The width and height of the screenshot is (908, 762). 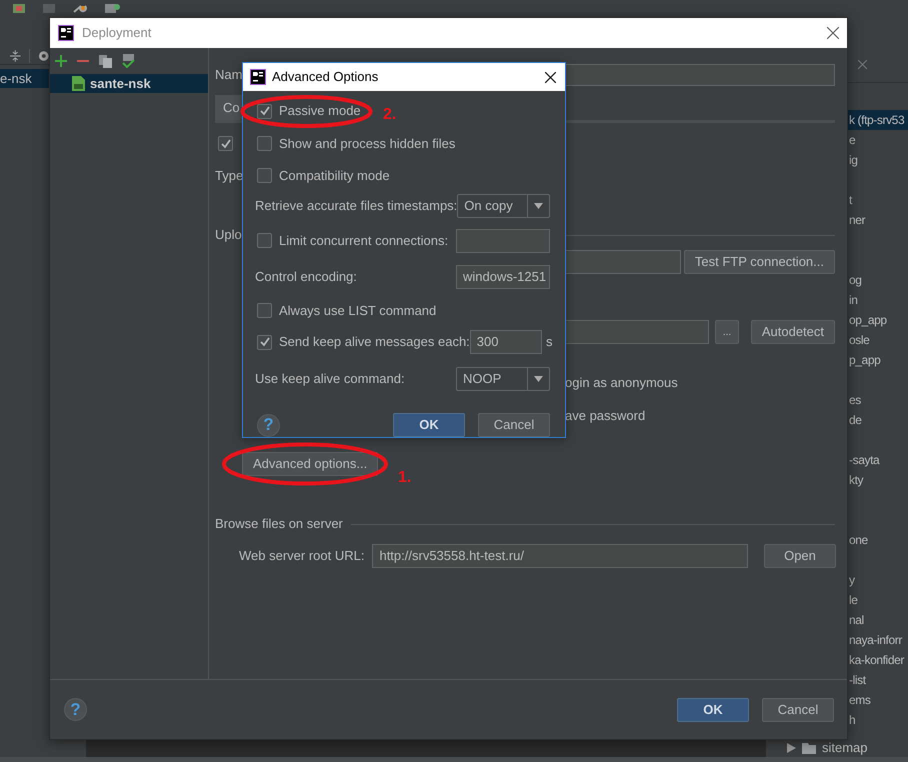 What do you see at coordinates (637, 332) in the screenshot?
I see `path-field` at bounding box center [637, 332].